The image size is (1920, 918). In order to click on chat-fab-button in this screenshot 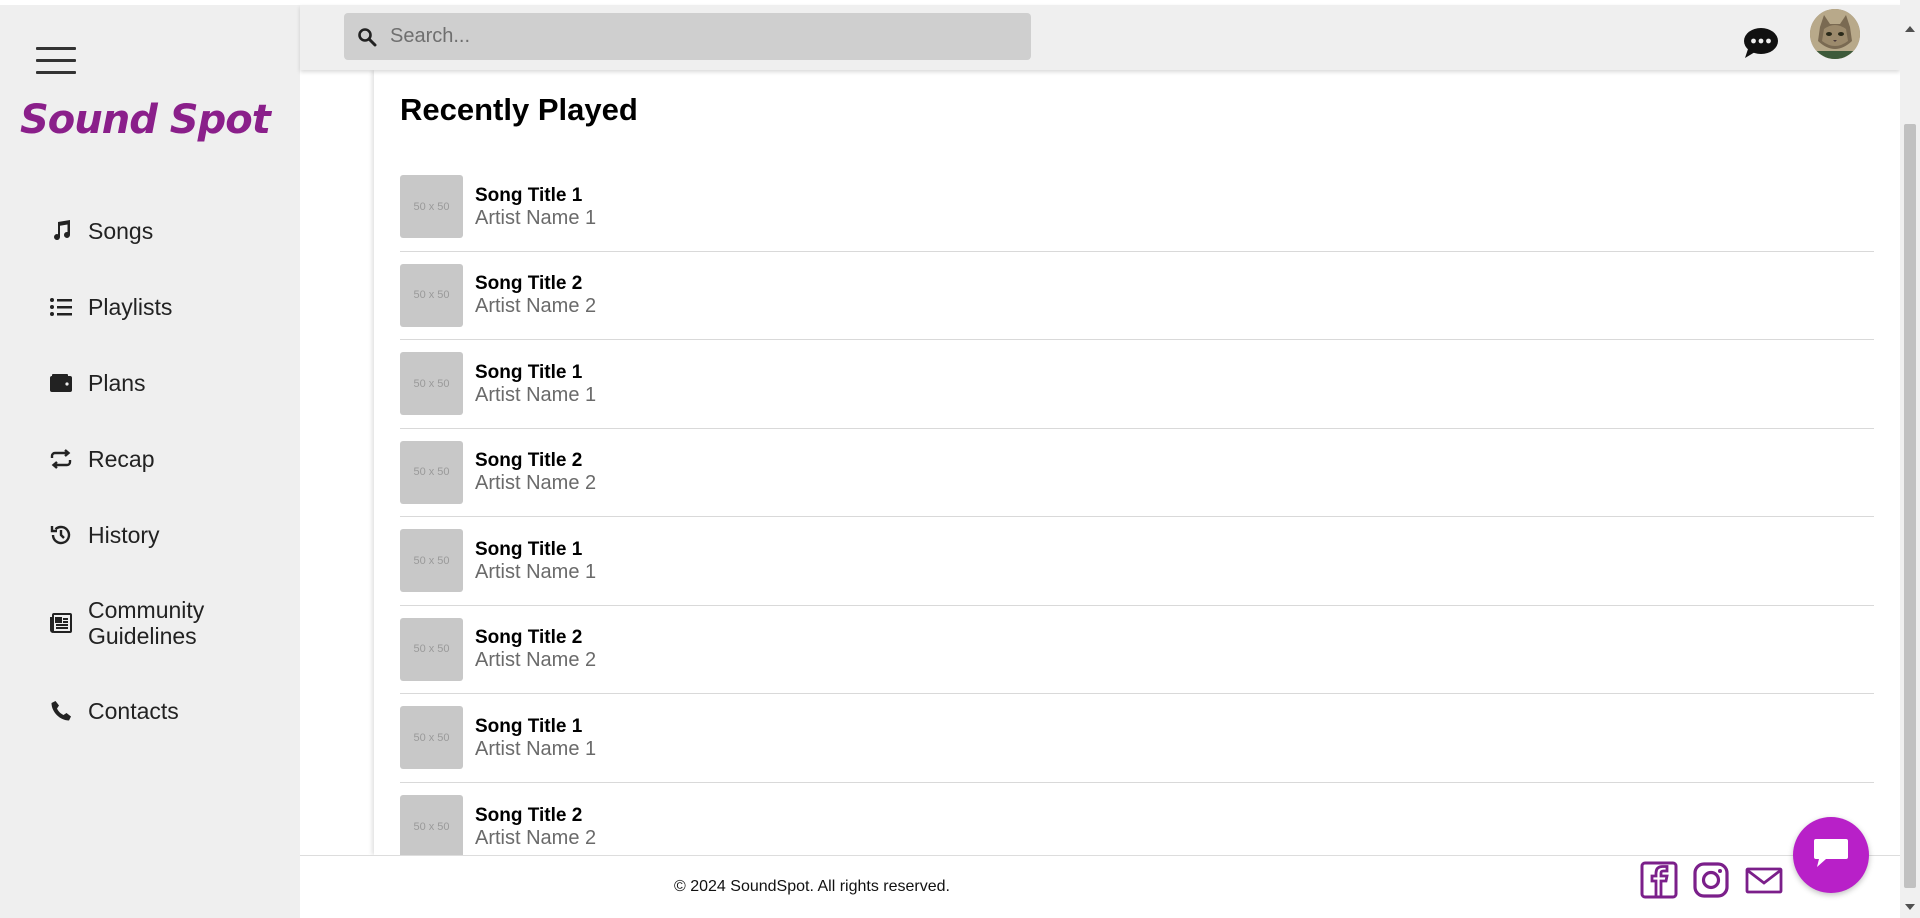, I will do `click(1831, 855)`.